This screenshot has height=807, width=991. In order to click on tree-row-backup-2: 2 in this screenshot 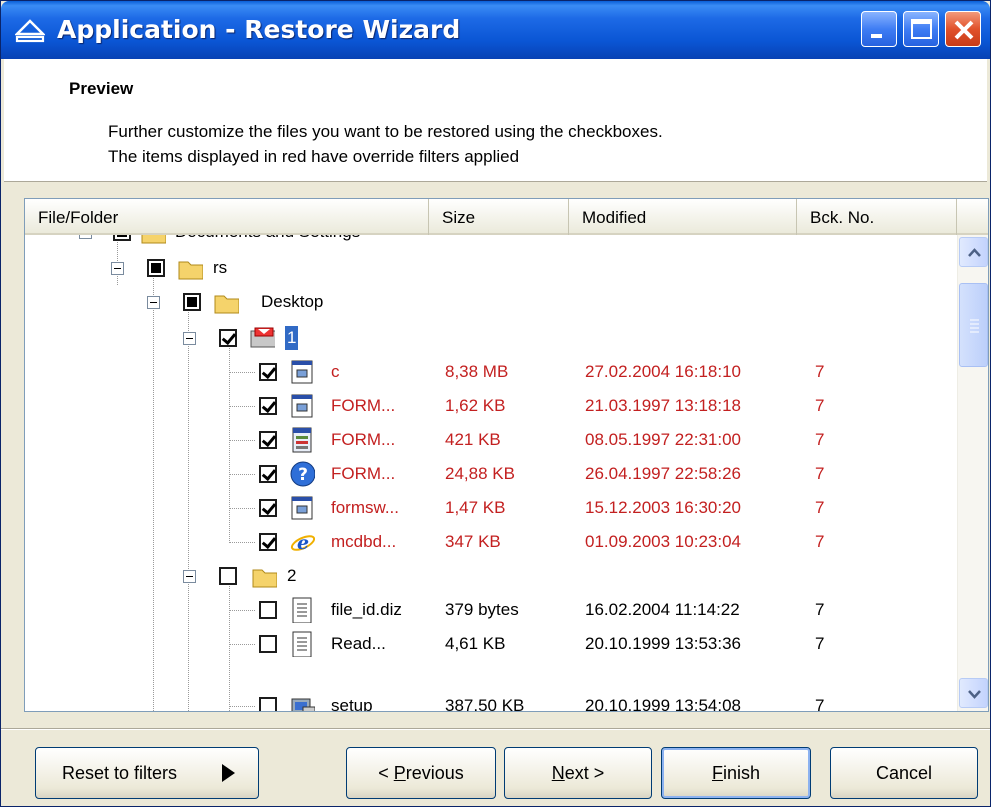, I will do `click(491, 576)`.